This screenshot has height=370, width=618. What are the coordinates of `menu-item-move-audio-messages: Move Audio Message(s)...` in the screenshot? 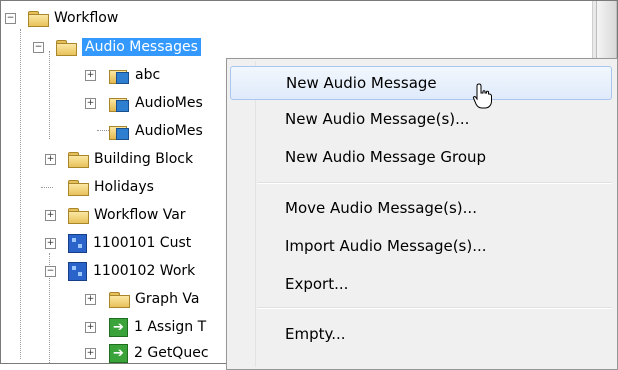 It's located at (421, 208).